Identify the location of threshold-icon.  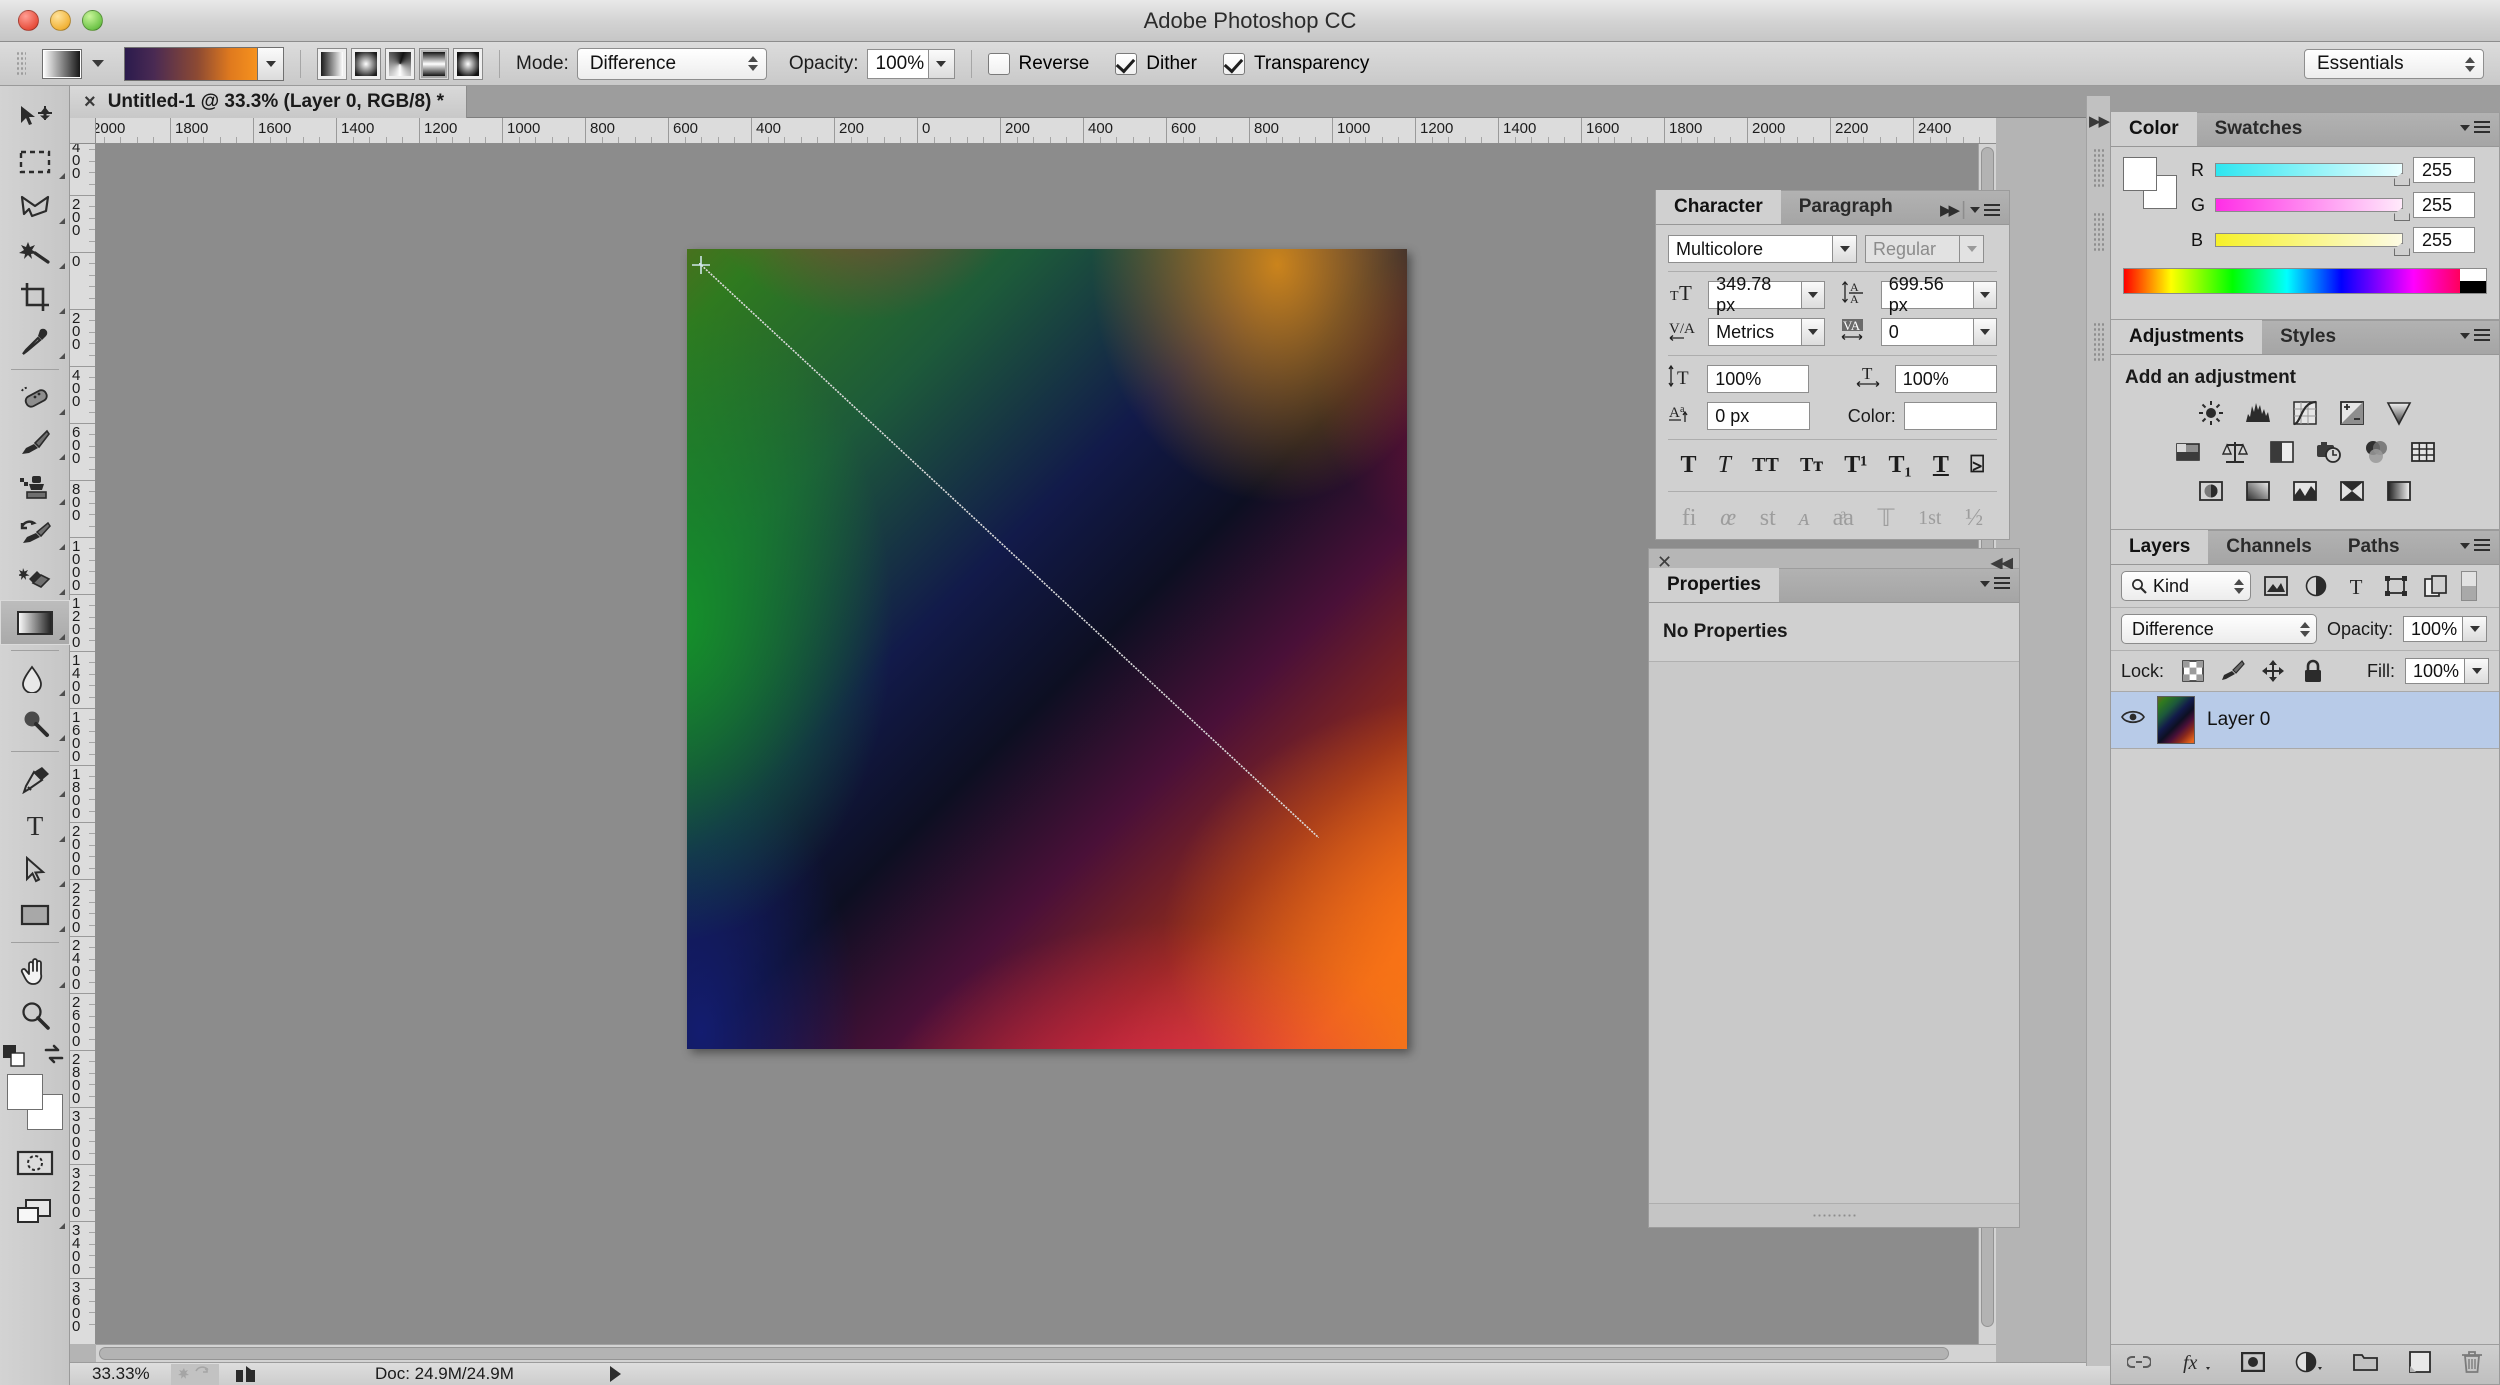
(2305, 491).